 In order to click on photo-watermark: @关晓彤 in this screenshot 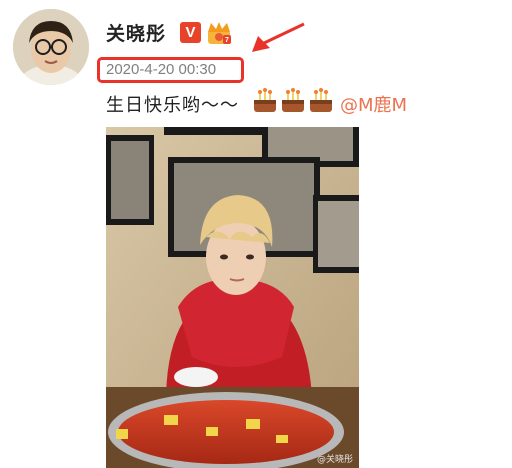, I will do `click(334, 460)`.